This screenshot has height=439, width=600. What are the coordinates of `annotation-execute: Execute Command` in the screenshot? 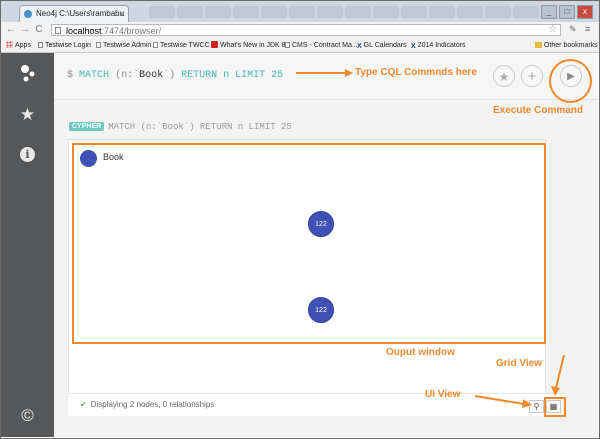 It's located at (538, 110).